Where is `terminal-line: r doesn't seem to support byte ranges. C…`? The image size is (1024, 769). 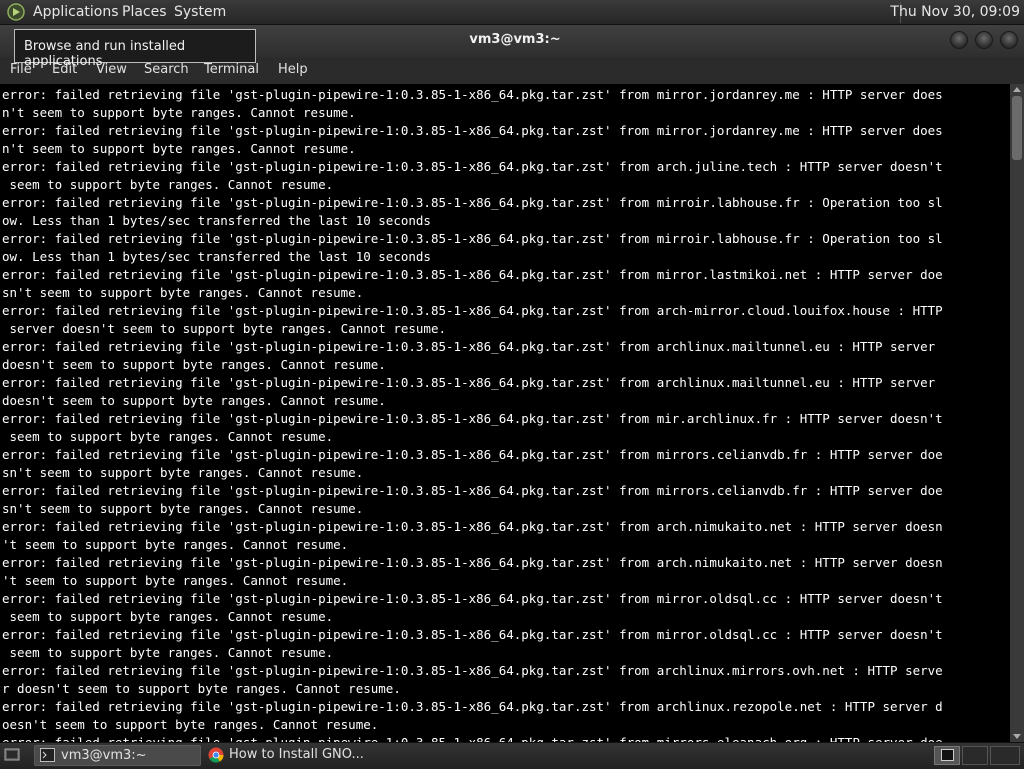
terminal-line: r doesn't seem to support byte ranges. C… is located at coordinates (201, 688).